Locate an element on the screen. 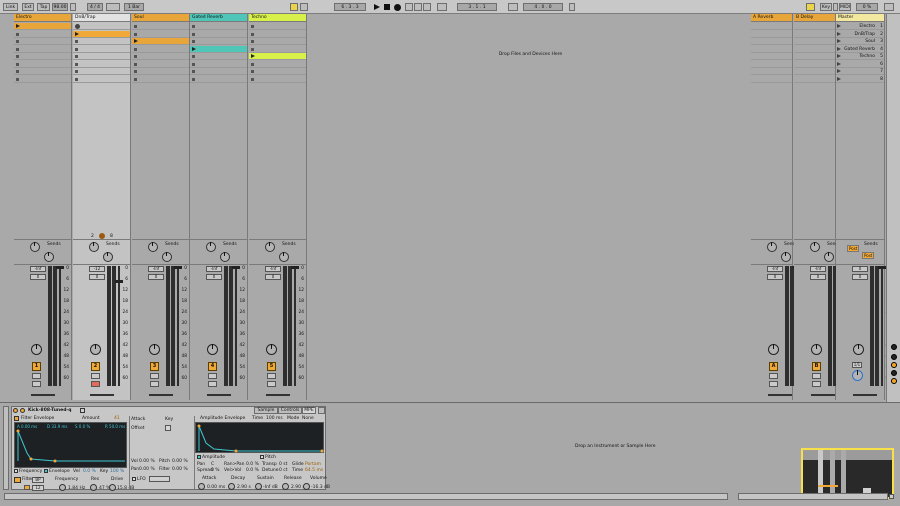  pitch-tab-icon is located at coordinates (262, 457).